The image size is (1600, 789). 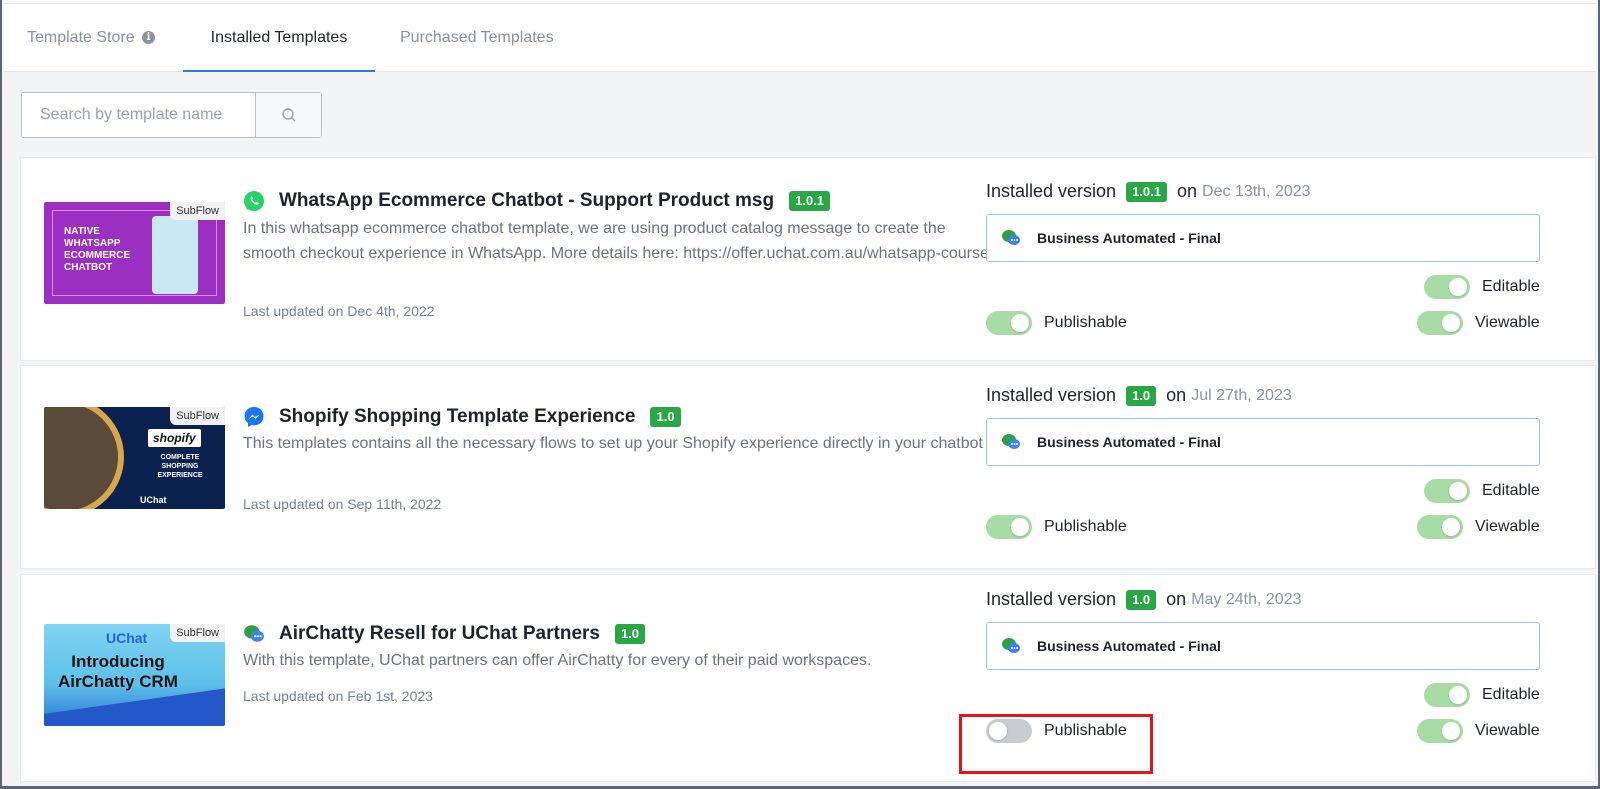 I want to click on last-updated: Last updated on Dec 4th, 2022, so click(x=339, y=311).